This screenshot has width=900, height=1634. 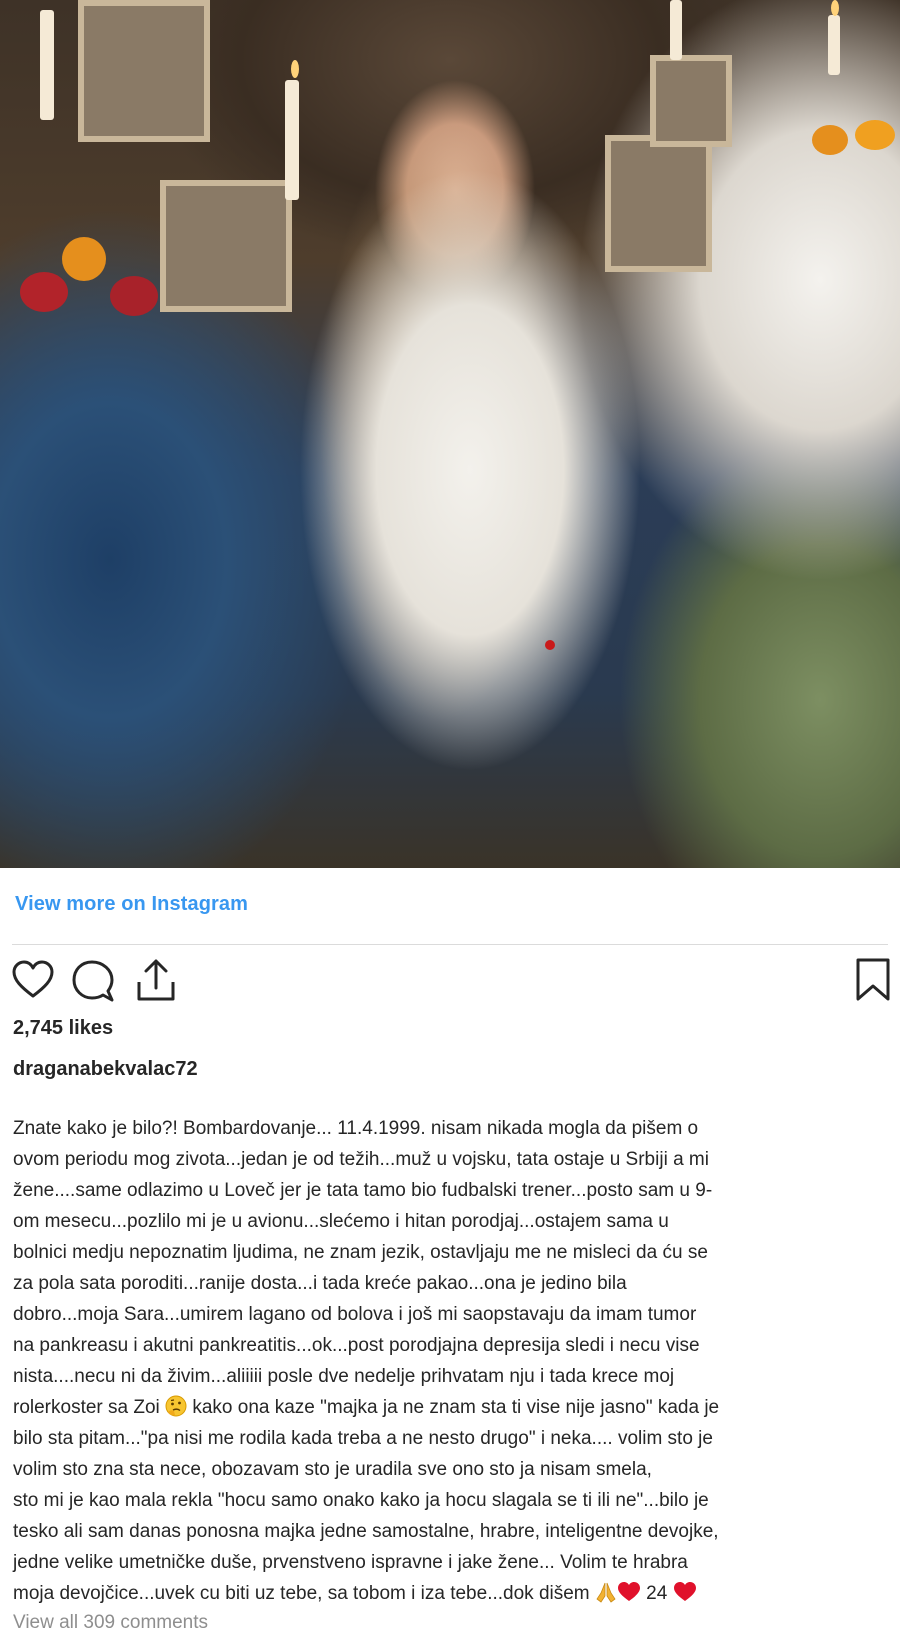 What do you see at coordinates (131, 904) in the screenshot?
I see `view-more-on-instagram-link: View more on Instagram` at bounding box center [131, 904].